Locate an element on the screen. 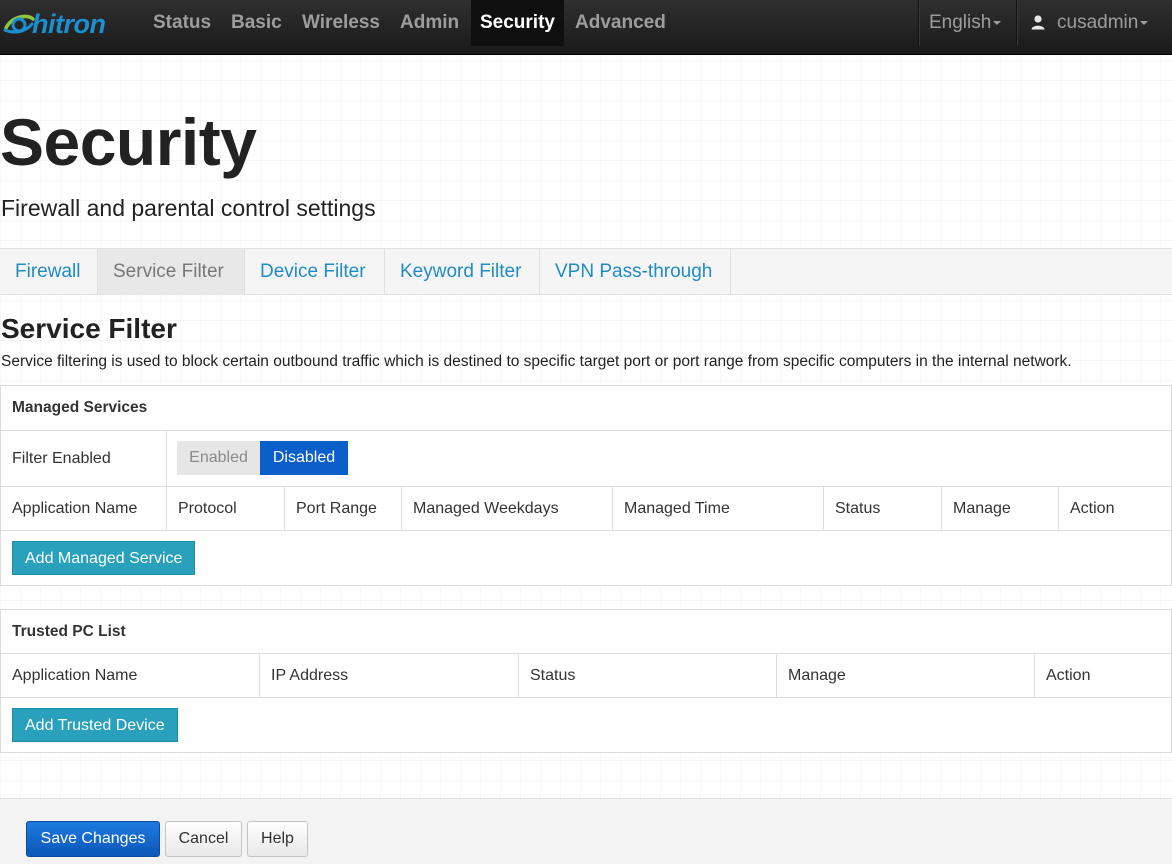 Image resolution: width=1172 pixels, height=864 pixels. nav-item-security: Security is located at coordinates (517, 23).